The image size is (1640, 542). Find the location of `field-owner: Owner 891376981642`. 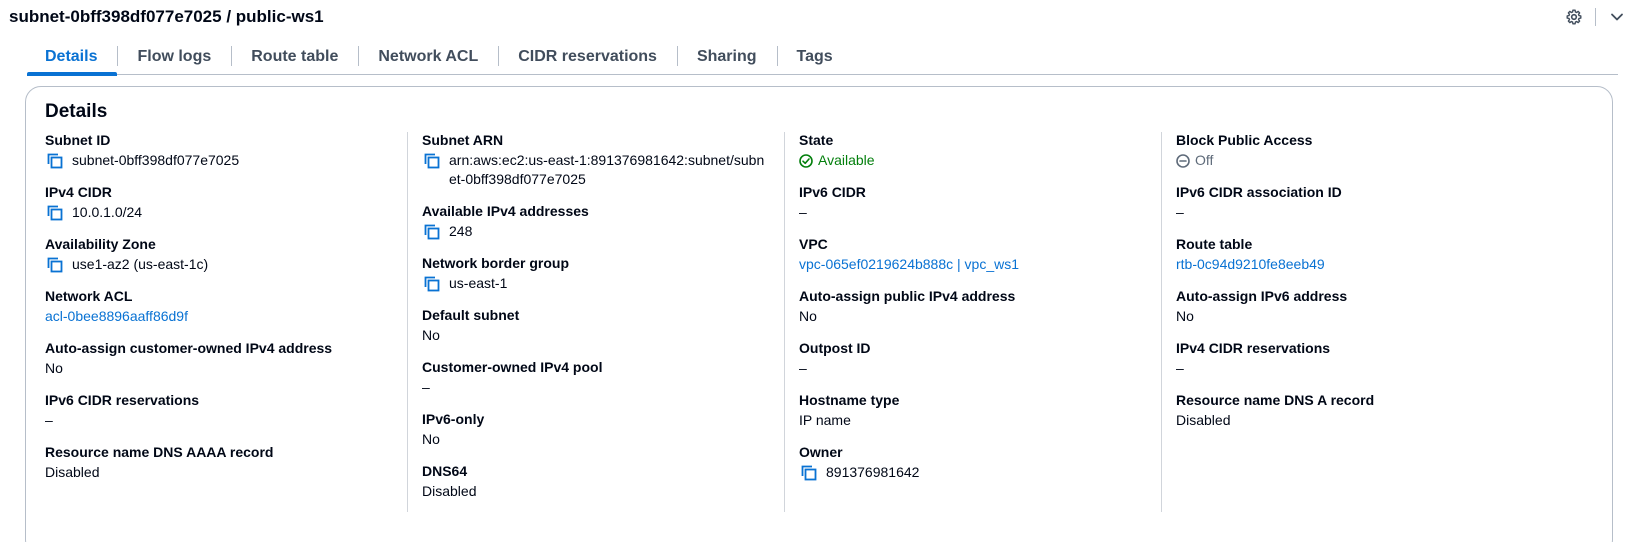

field-owner: Owner 891376981642 is located at coordinates (980, 463).